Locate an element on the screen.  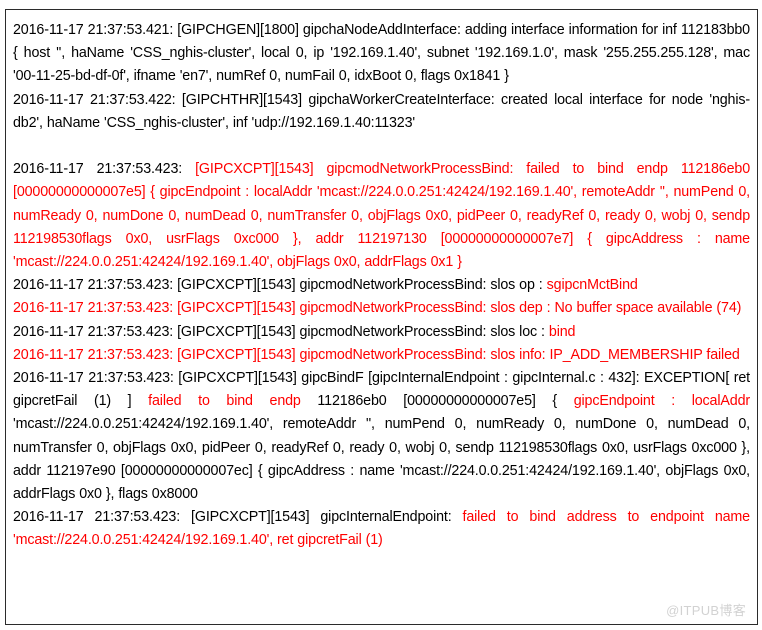
log-error-text: gipcEndpoint : localAddr is located at coordinates (661, 401).